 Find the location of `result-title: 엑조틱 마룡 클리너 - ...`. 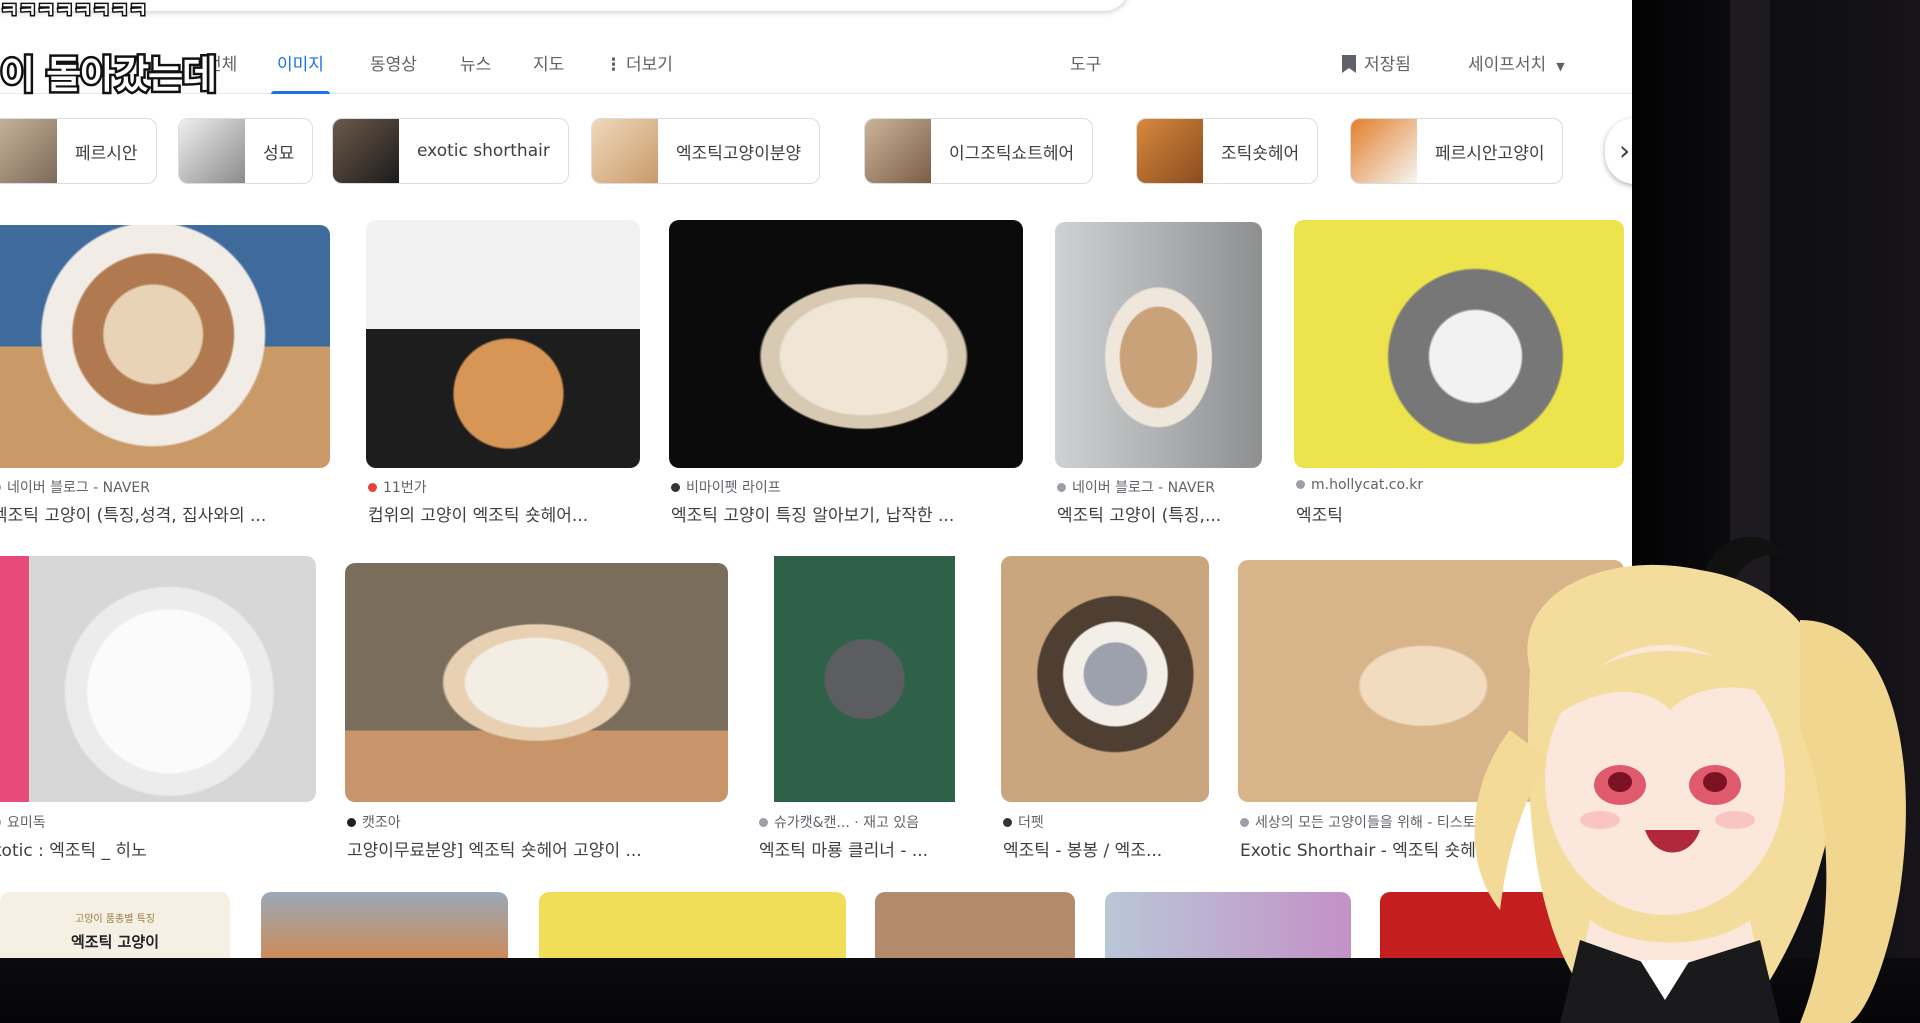

result-title: 엑조틱 마룡 클리너 - ... is located at coordinates (844, 851).